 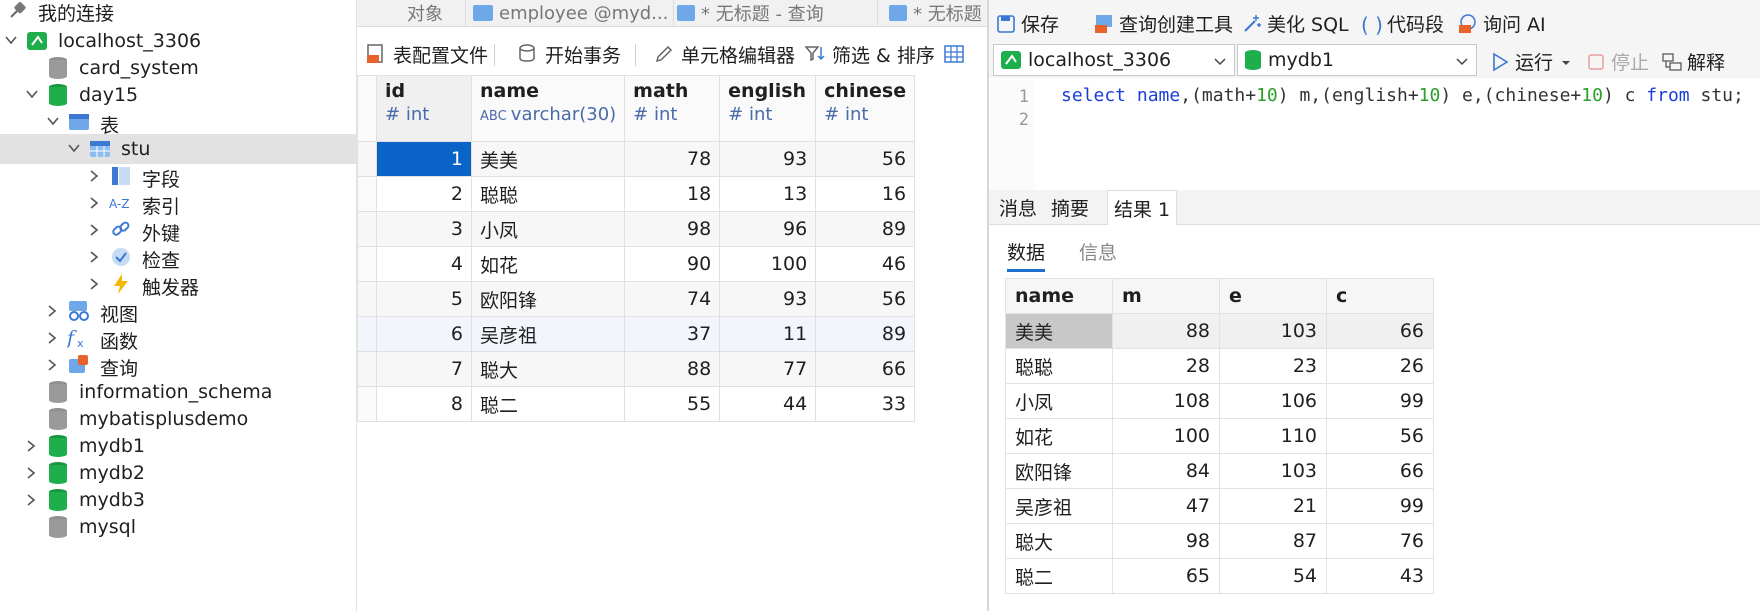 I want to click on result-cell: 66, so click(x=1380, y=471).